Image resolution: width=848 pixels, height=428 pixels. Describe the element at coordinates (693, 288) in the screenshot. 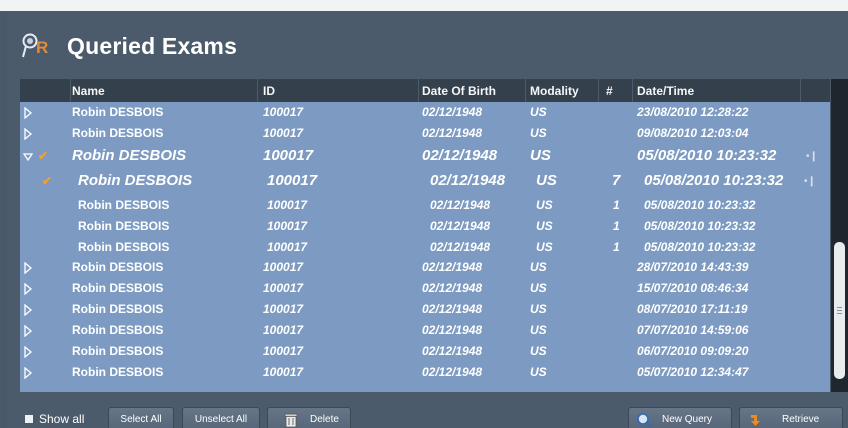

I see `cell-datetime: 15/07/2010 08:46:34` at that location.